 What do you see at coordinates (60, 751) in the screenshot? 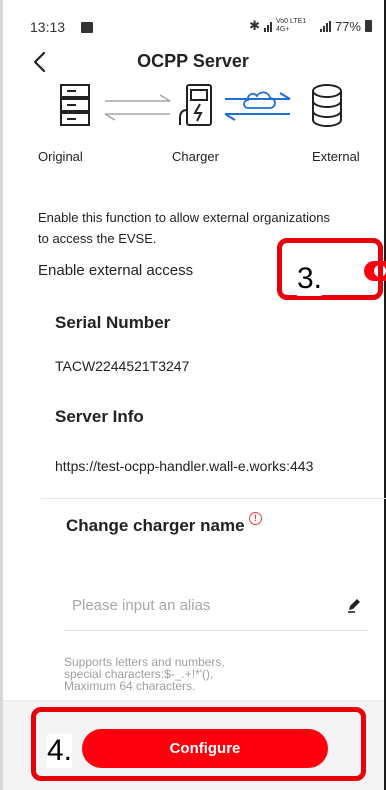
I see `annotation-step-4: 4.` at bounding box center [60, 751].